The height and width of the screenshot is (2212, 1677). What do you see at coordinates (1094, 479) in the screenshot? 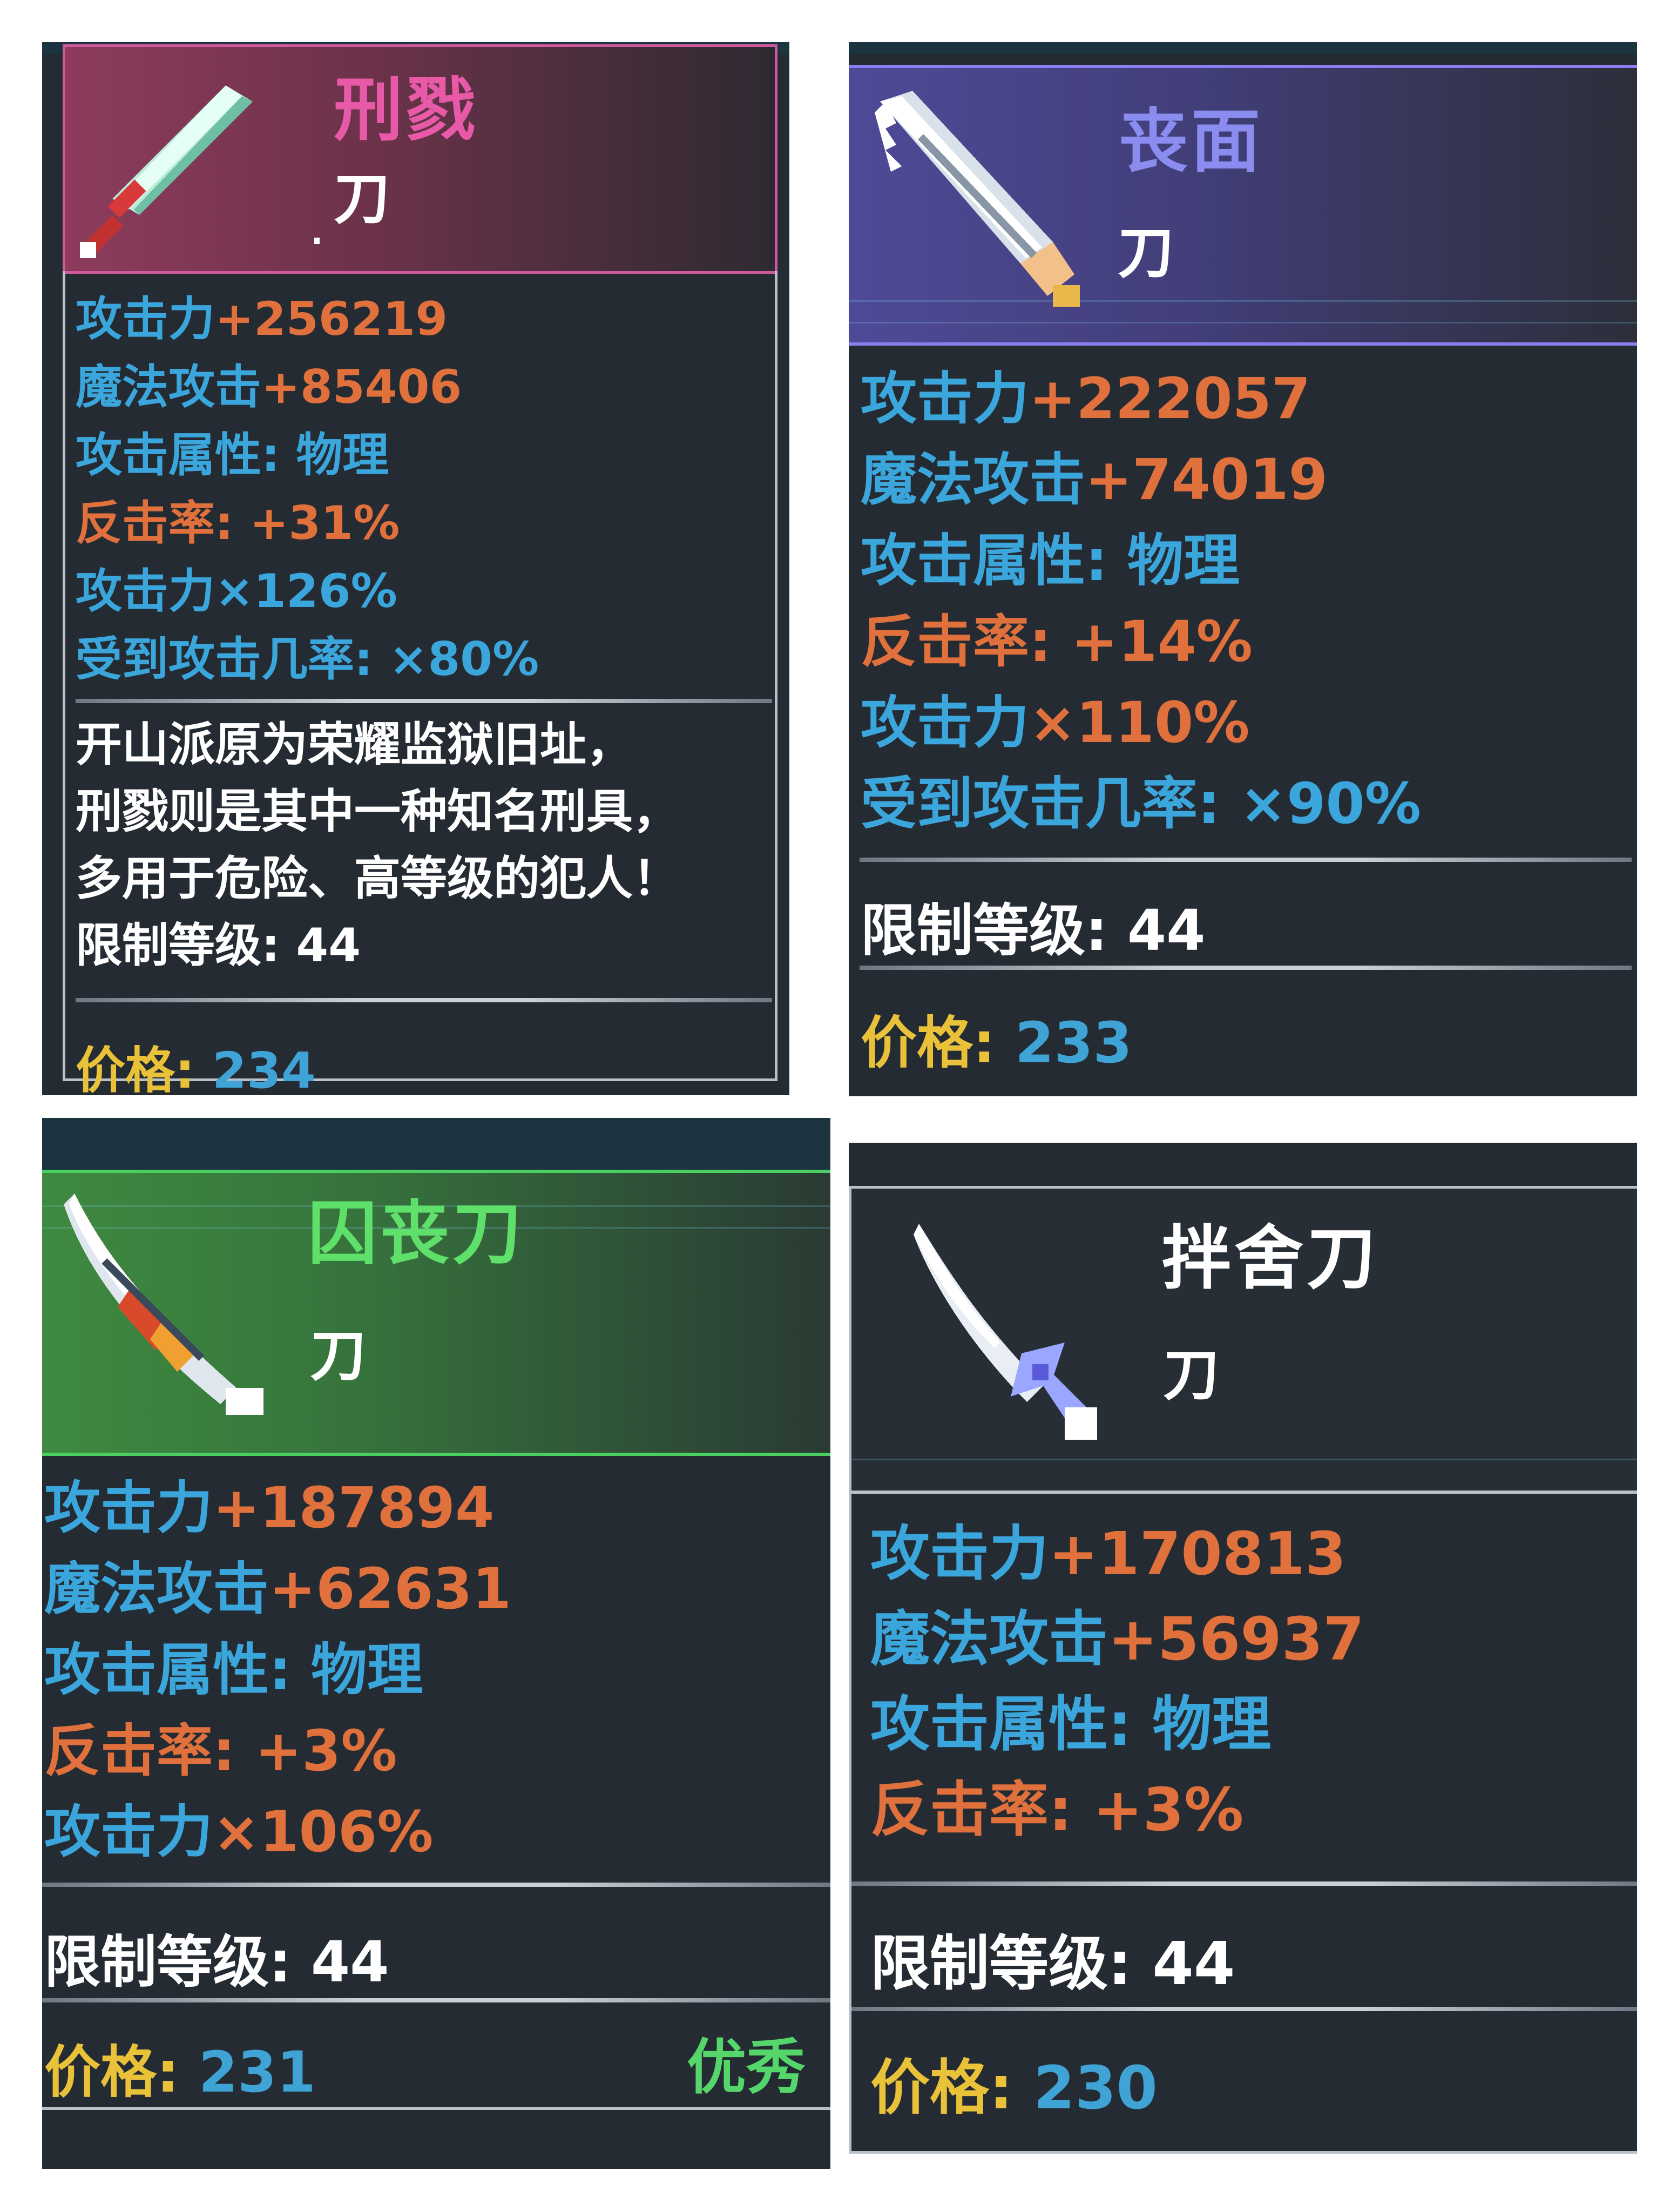
I see `stat-magic-attack: 魔法攻击+74019` at bounding box center [1094, 479].